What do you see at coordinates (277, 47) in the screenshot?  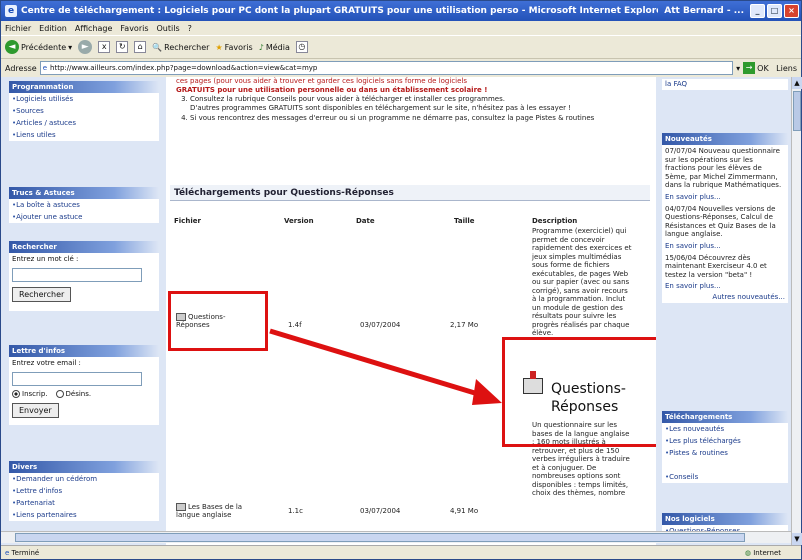 I see `media-label: Média` at bounding box center [277, 47].